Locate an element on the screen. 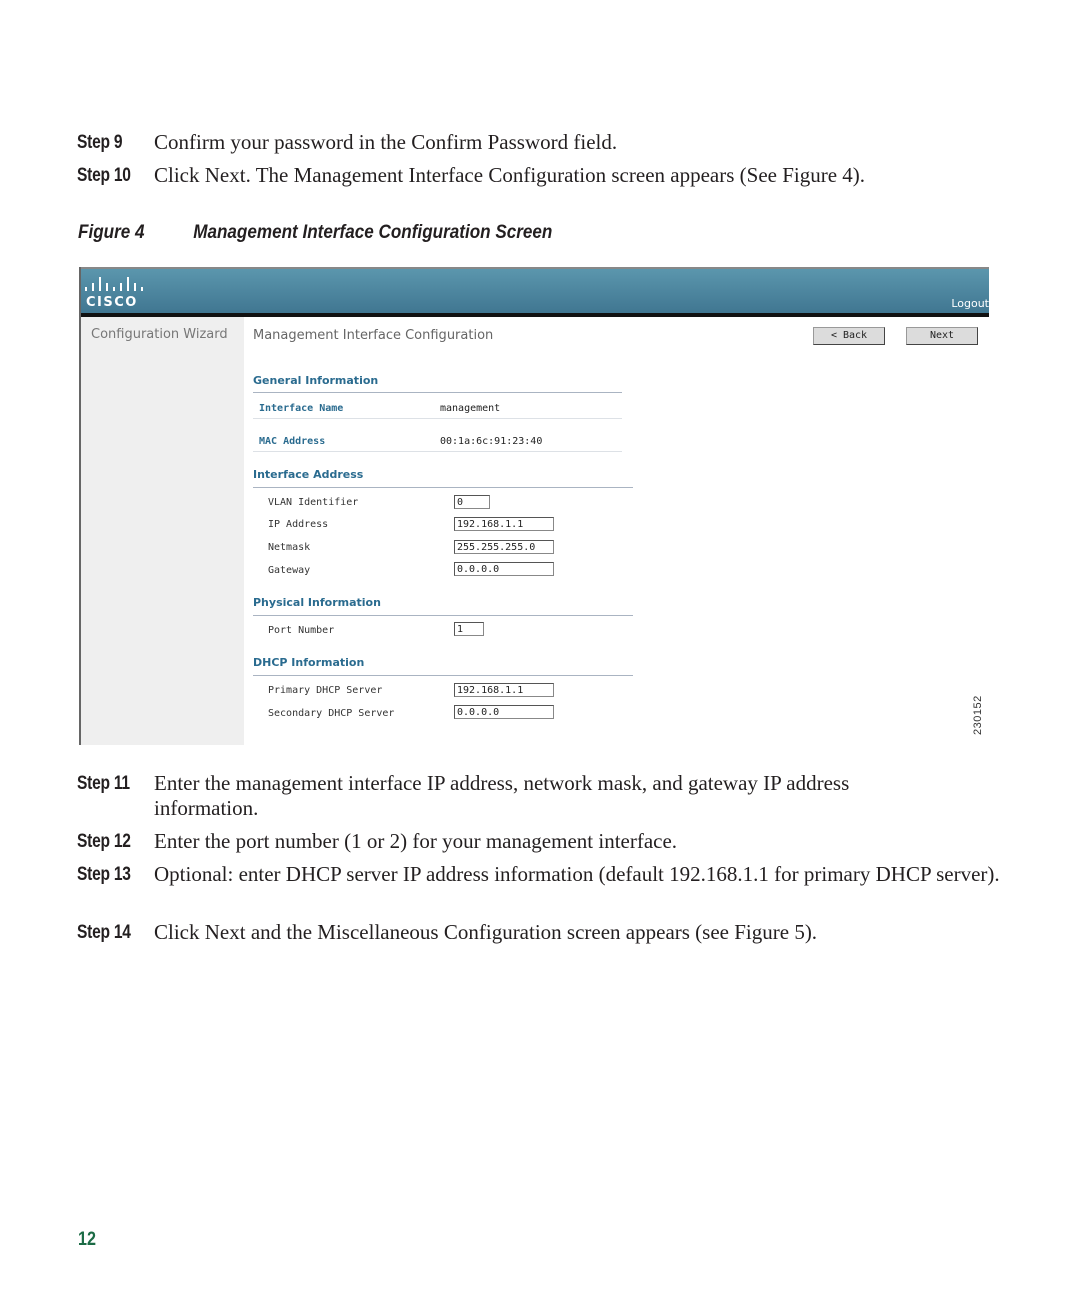  port-number-label: Port Number is located at coordinates (301, 630).